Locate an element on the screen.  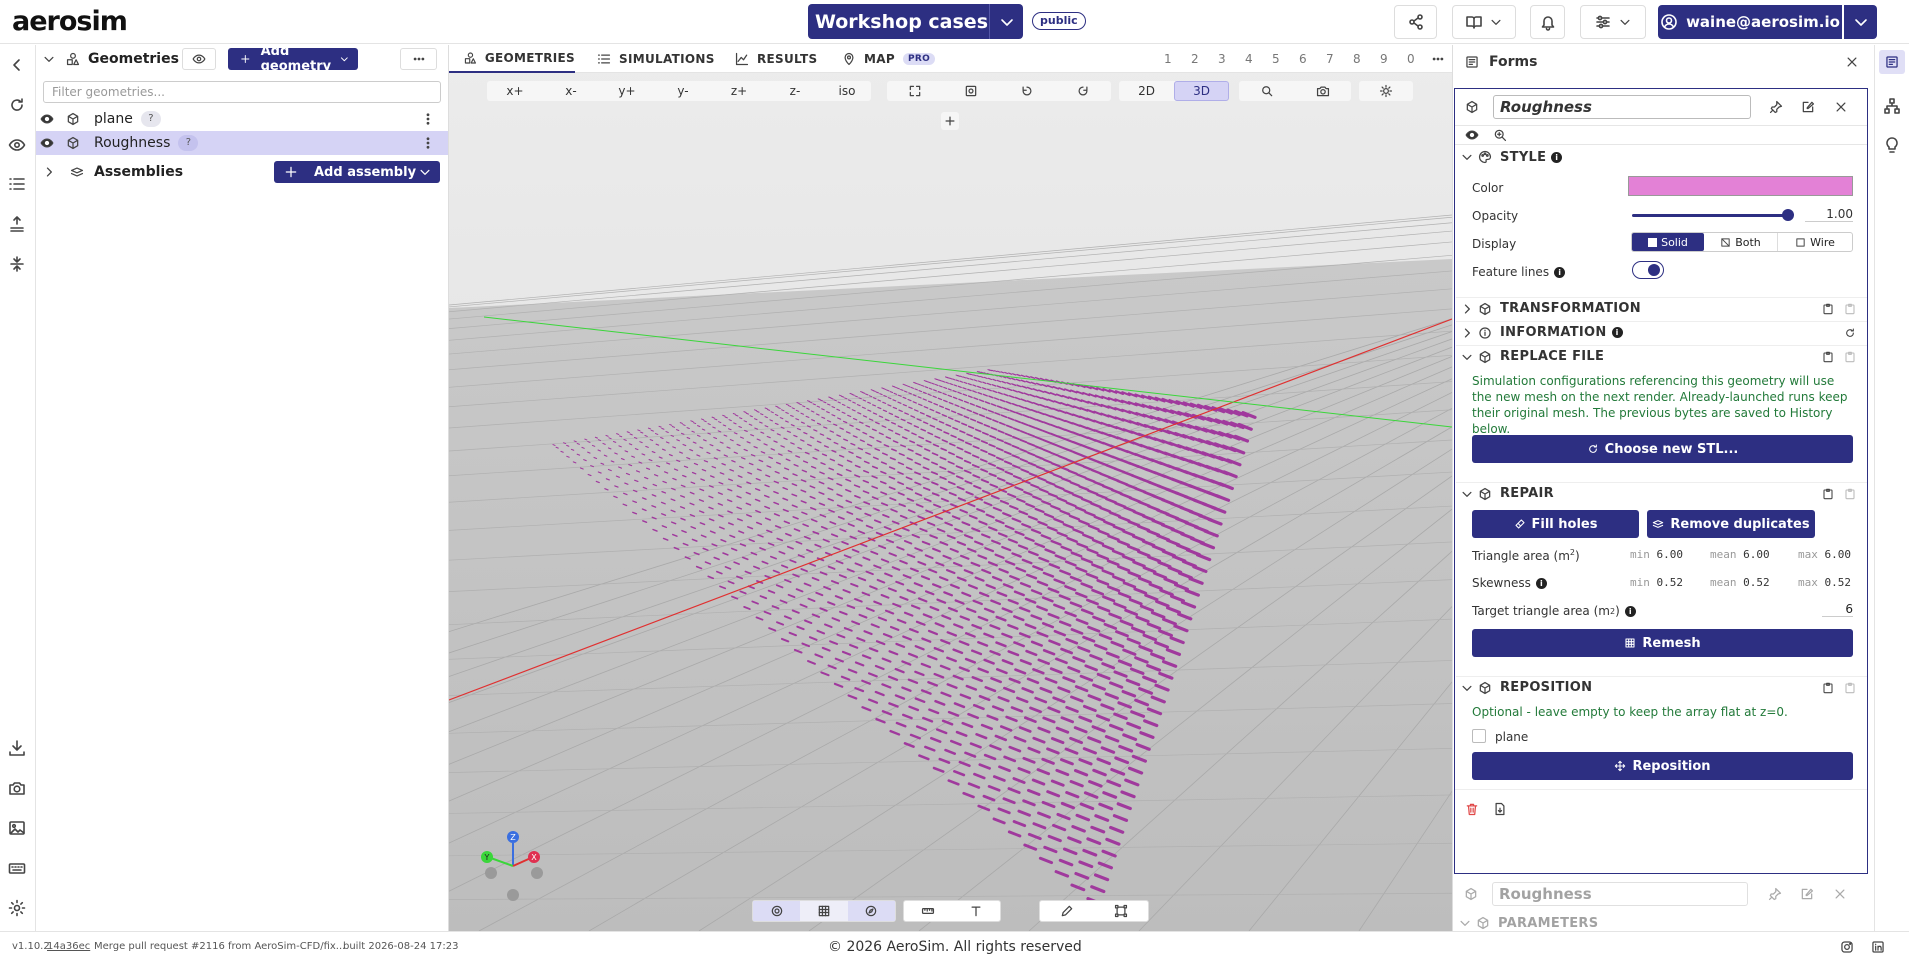
forms-panel-toggle is located at coordinates (1892, 62).